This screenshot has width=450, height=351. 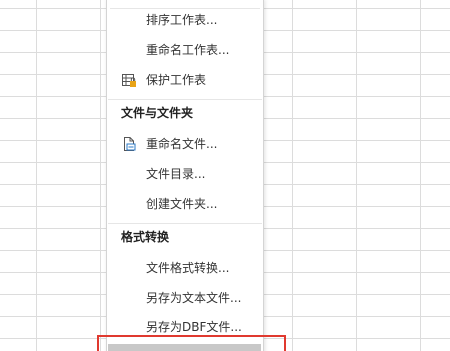 I want to click on section-title-format: 格式转换, so click(x=145, y=237).